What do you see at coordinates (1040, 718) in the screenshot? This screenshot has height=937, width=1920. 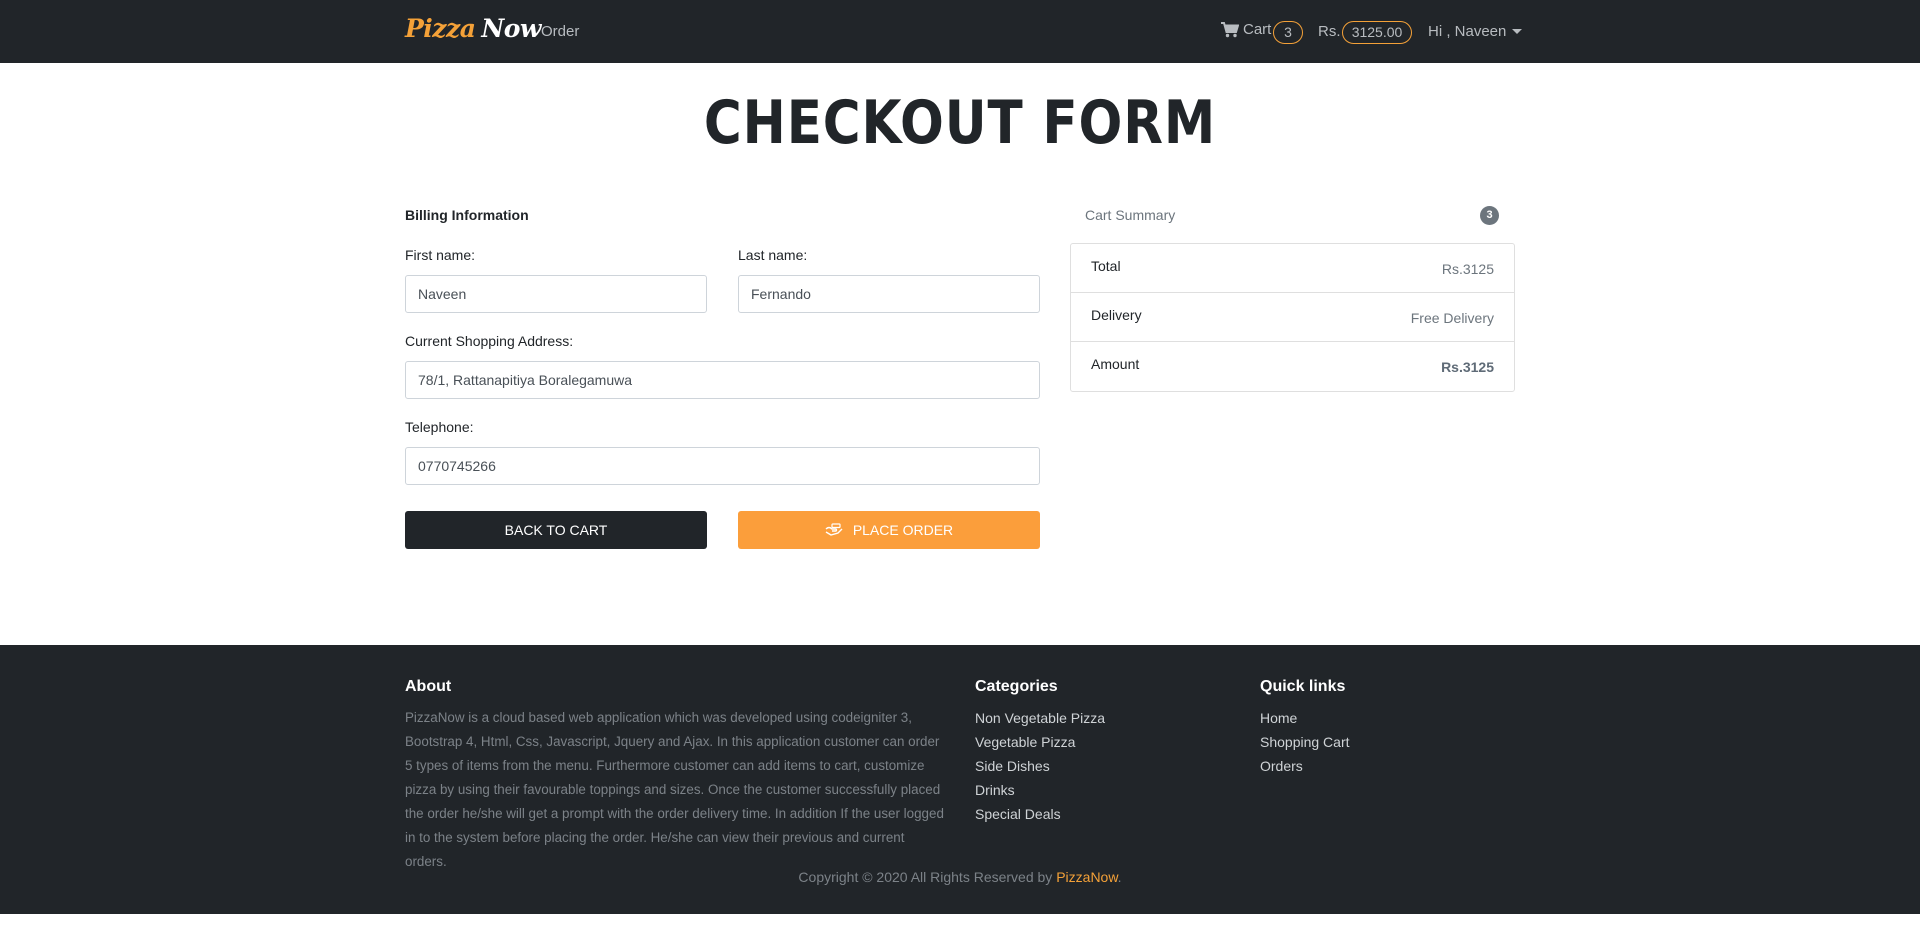 I see `footer-category-link: Non Vegetable Pizza` at bounding box center [1040, 718].